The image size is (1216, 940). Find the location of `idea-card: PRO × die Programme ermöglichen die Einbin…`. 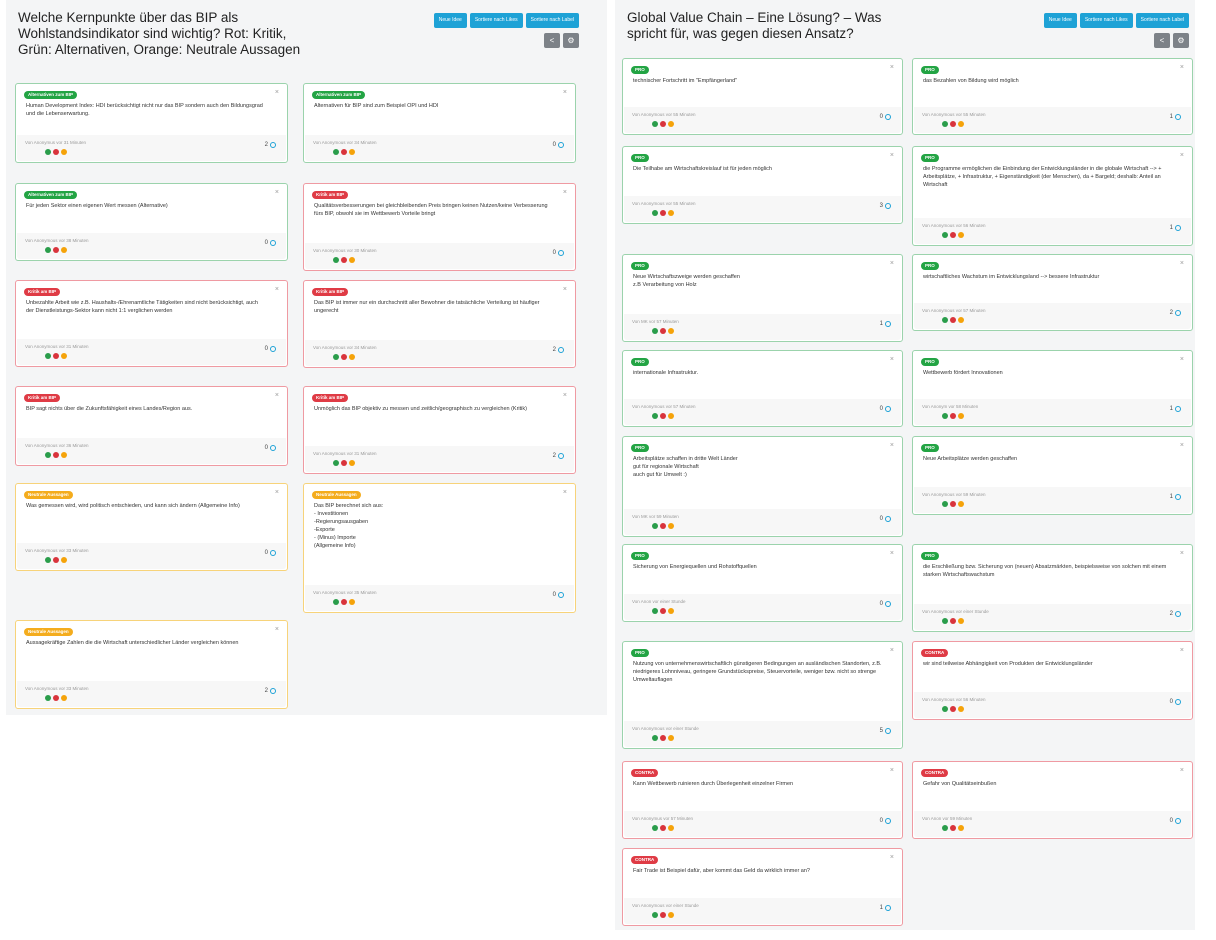

idea-card: PRO × die Programme ermöglichen die Einbin… is located at coordinates (1052, 196).